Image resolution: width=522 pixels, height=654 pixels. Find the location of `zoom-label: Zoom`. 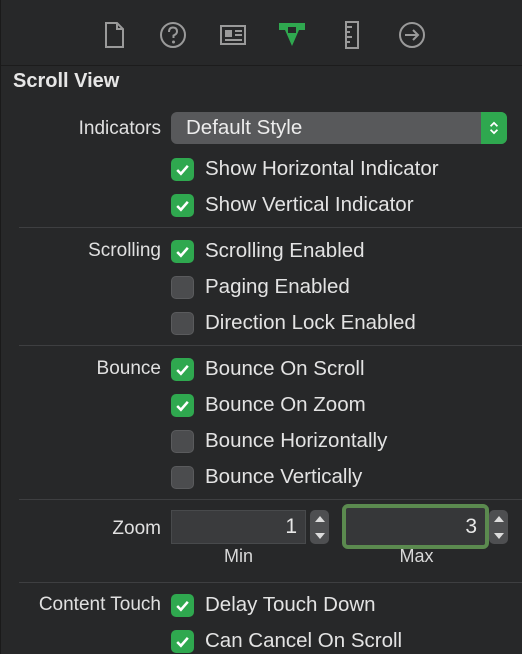

zoom-label: Zoom is located at coordinates (136, 528).